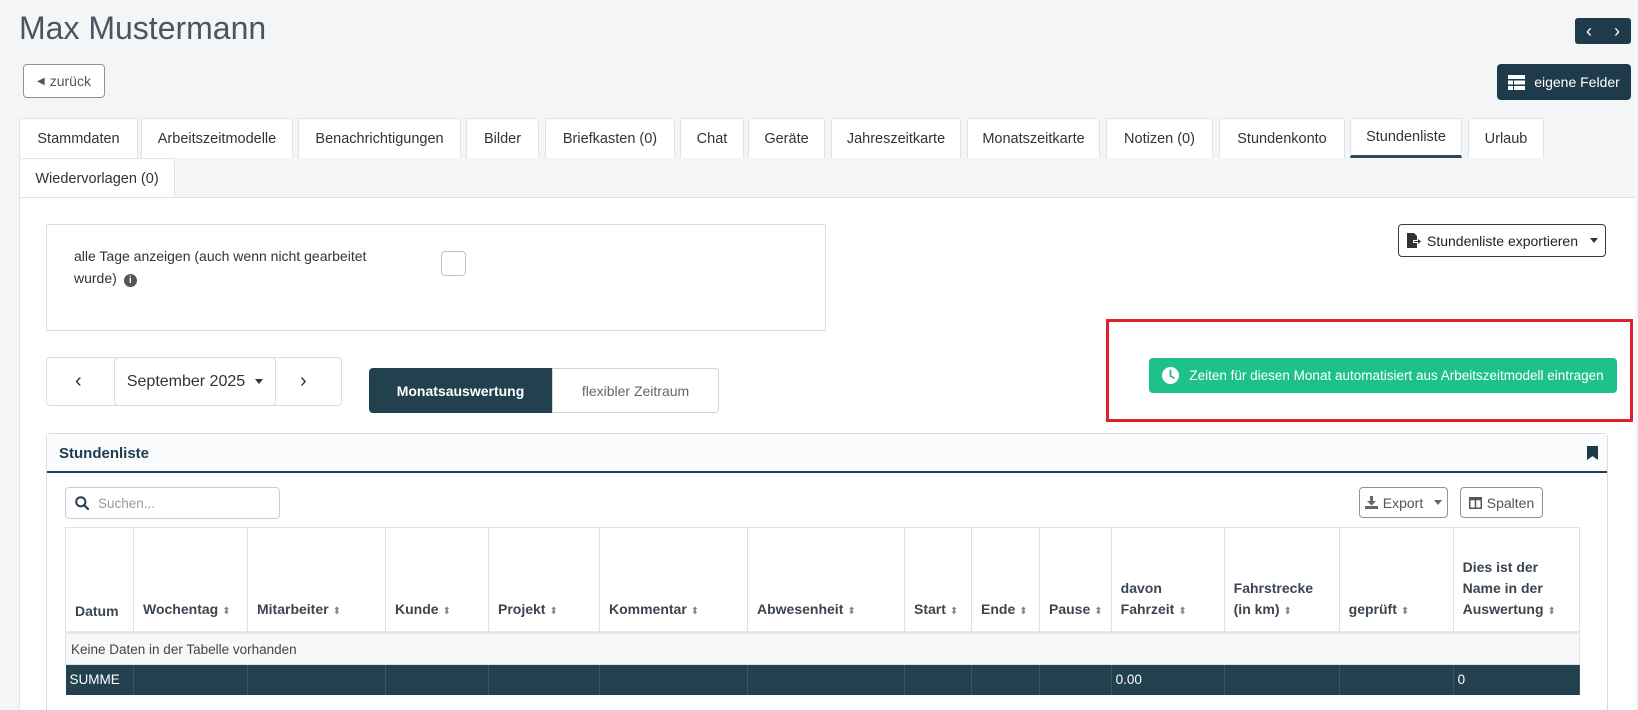  What do you see at coordinates (1168, 679) in the screenshot?
I see `sum-cell: 0.00` at bounding box center [1168, 679].